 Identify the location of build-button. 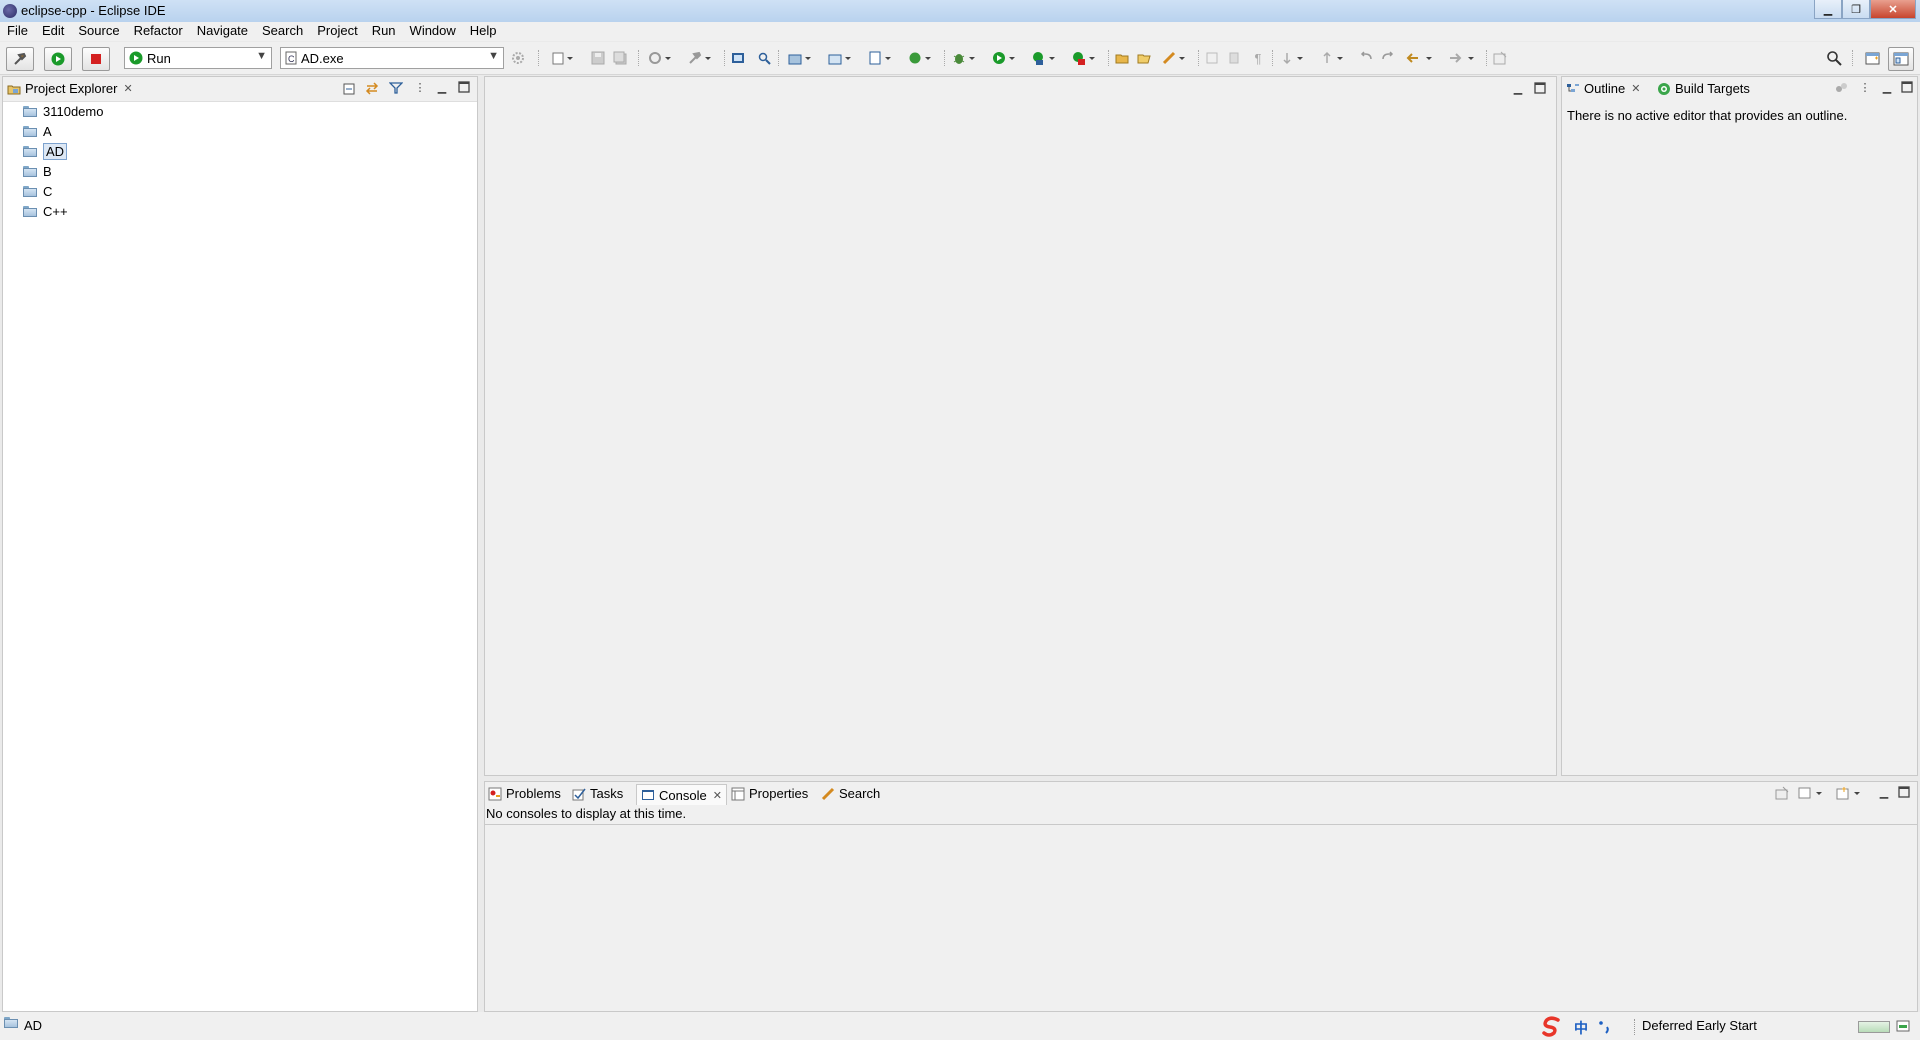
(20, 59).